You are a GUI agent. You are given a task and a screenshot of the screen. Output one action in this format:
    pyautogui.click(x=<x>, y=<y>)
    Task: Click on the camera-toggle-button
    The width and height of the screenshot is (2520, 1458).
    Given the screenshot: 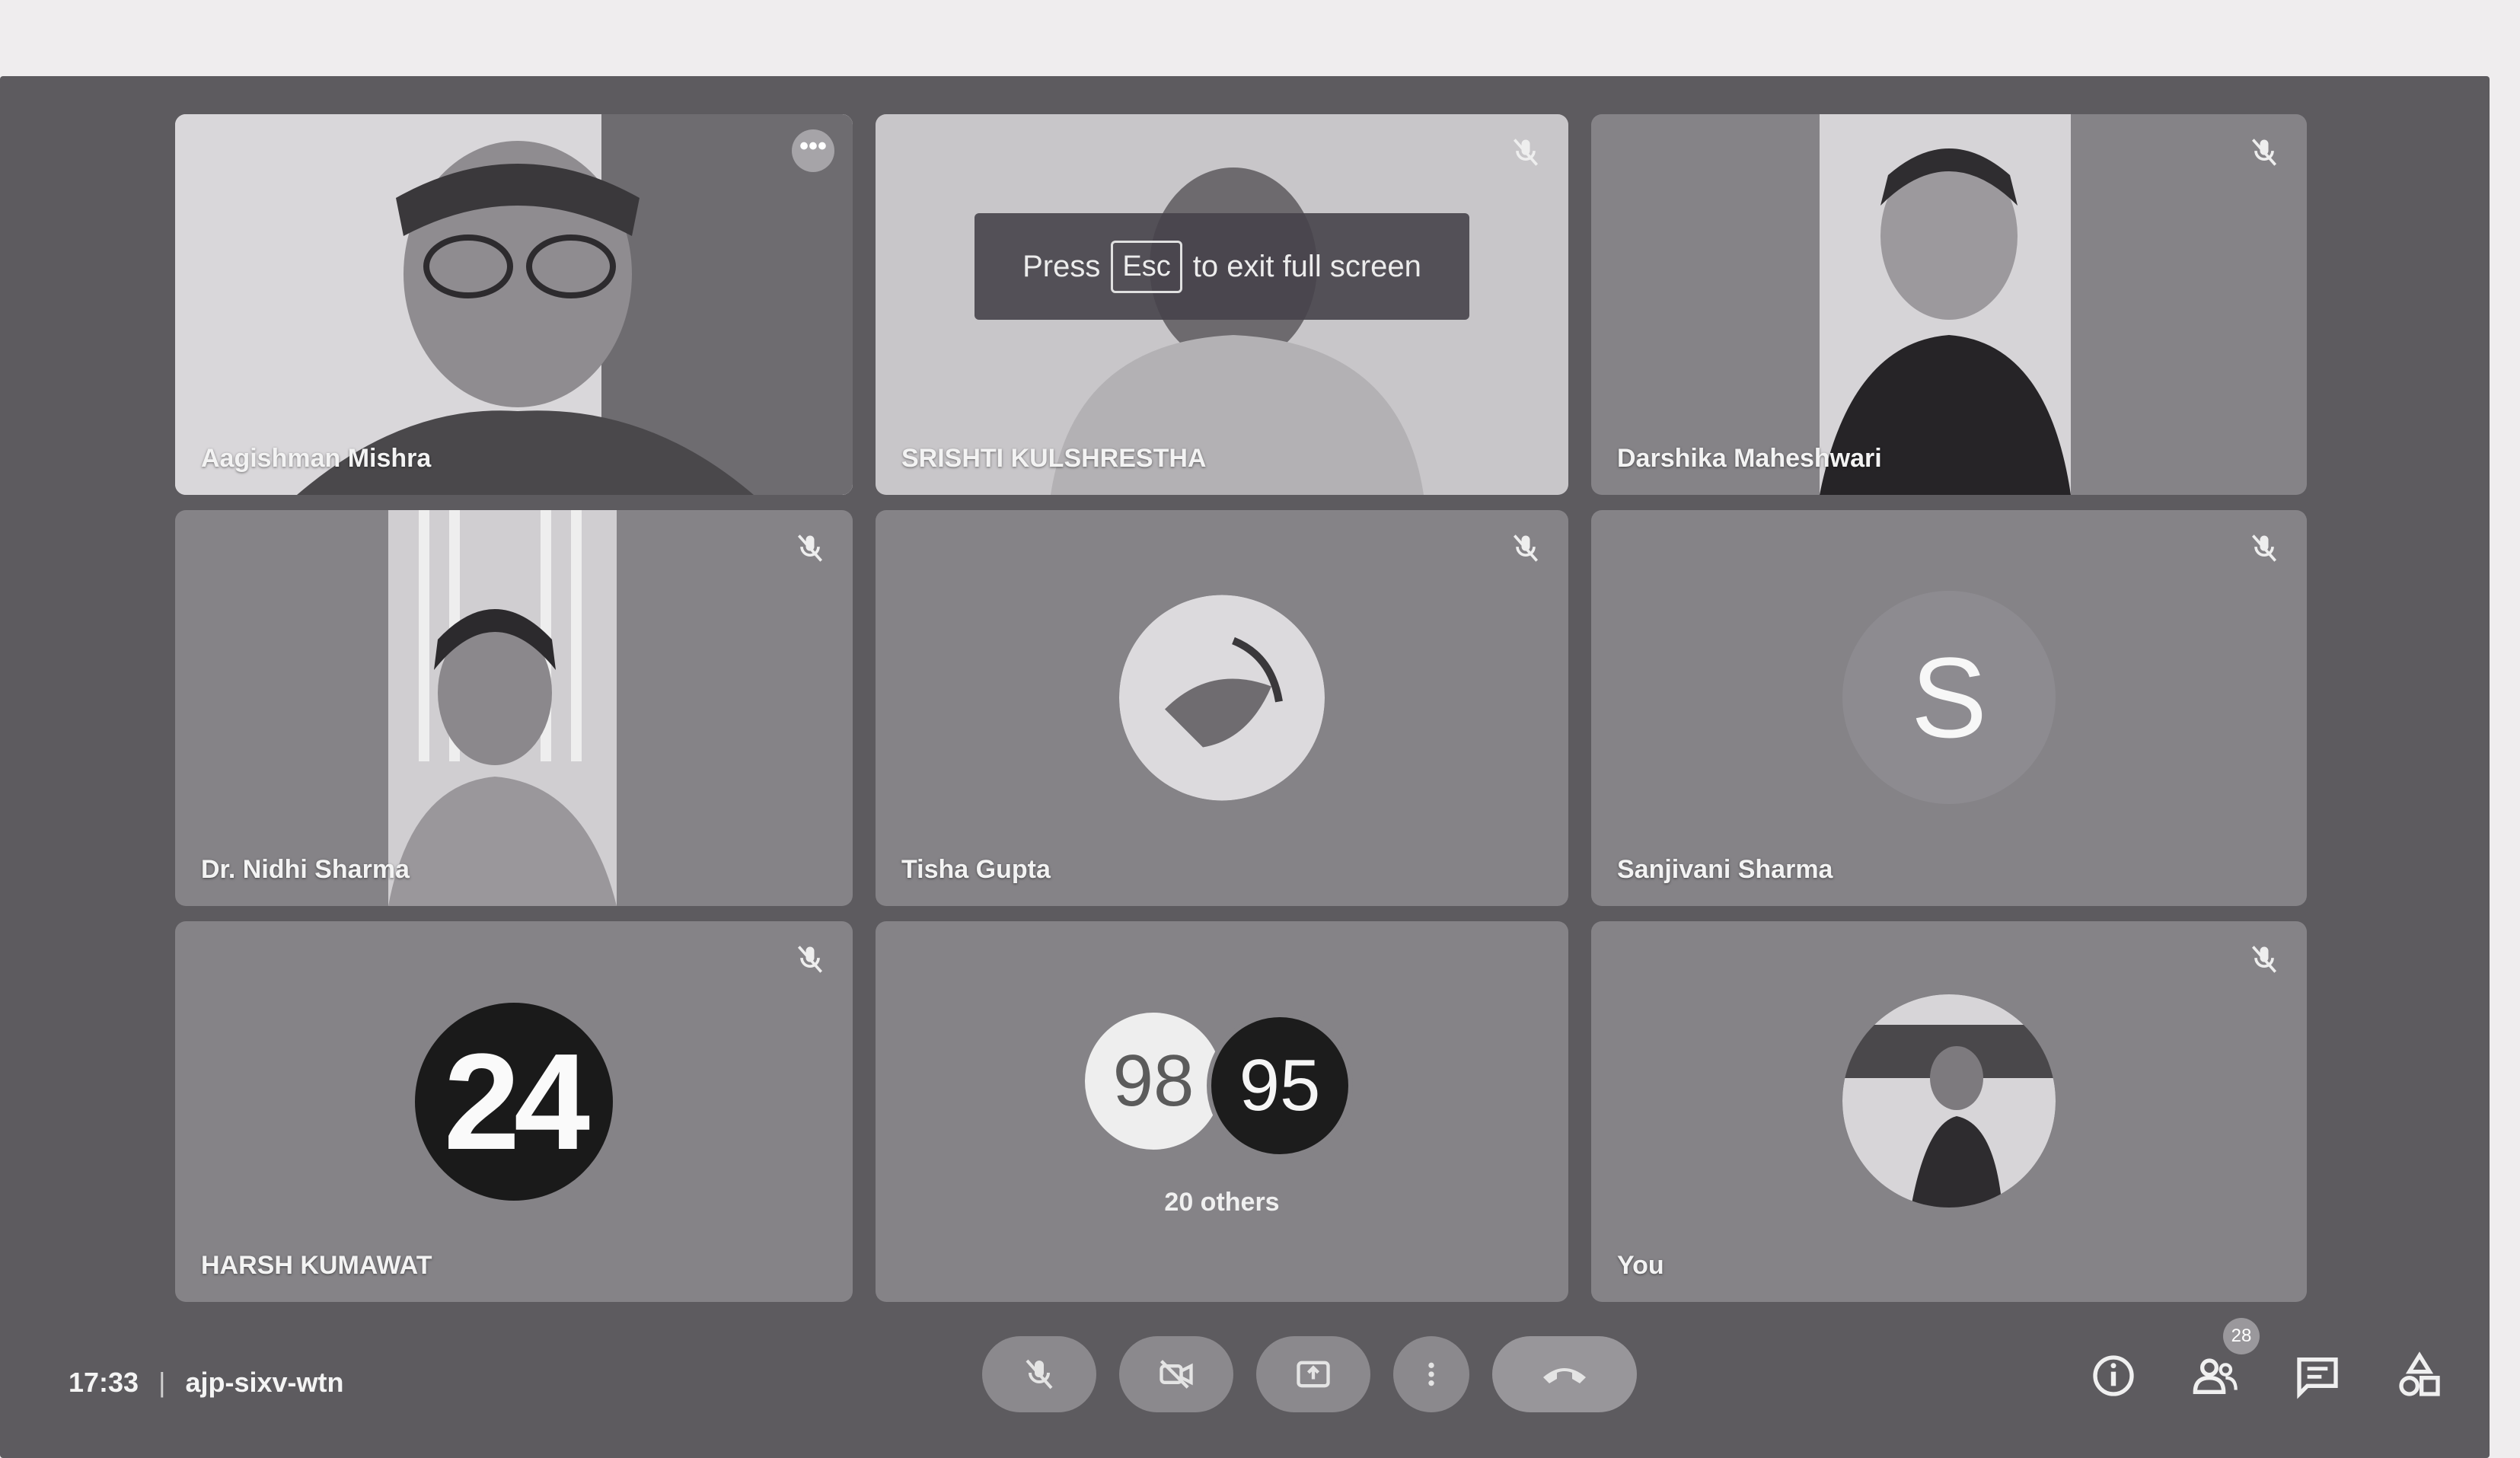 What is the action you would take?
    pyautogui.click(x=1176, y=1374)
    